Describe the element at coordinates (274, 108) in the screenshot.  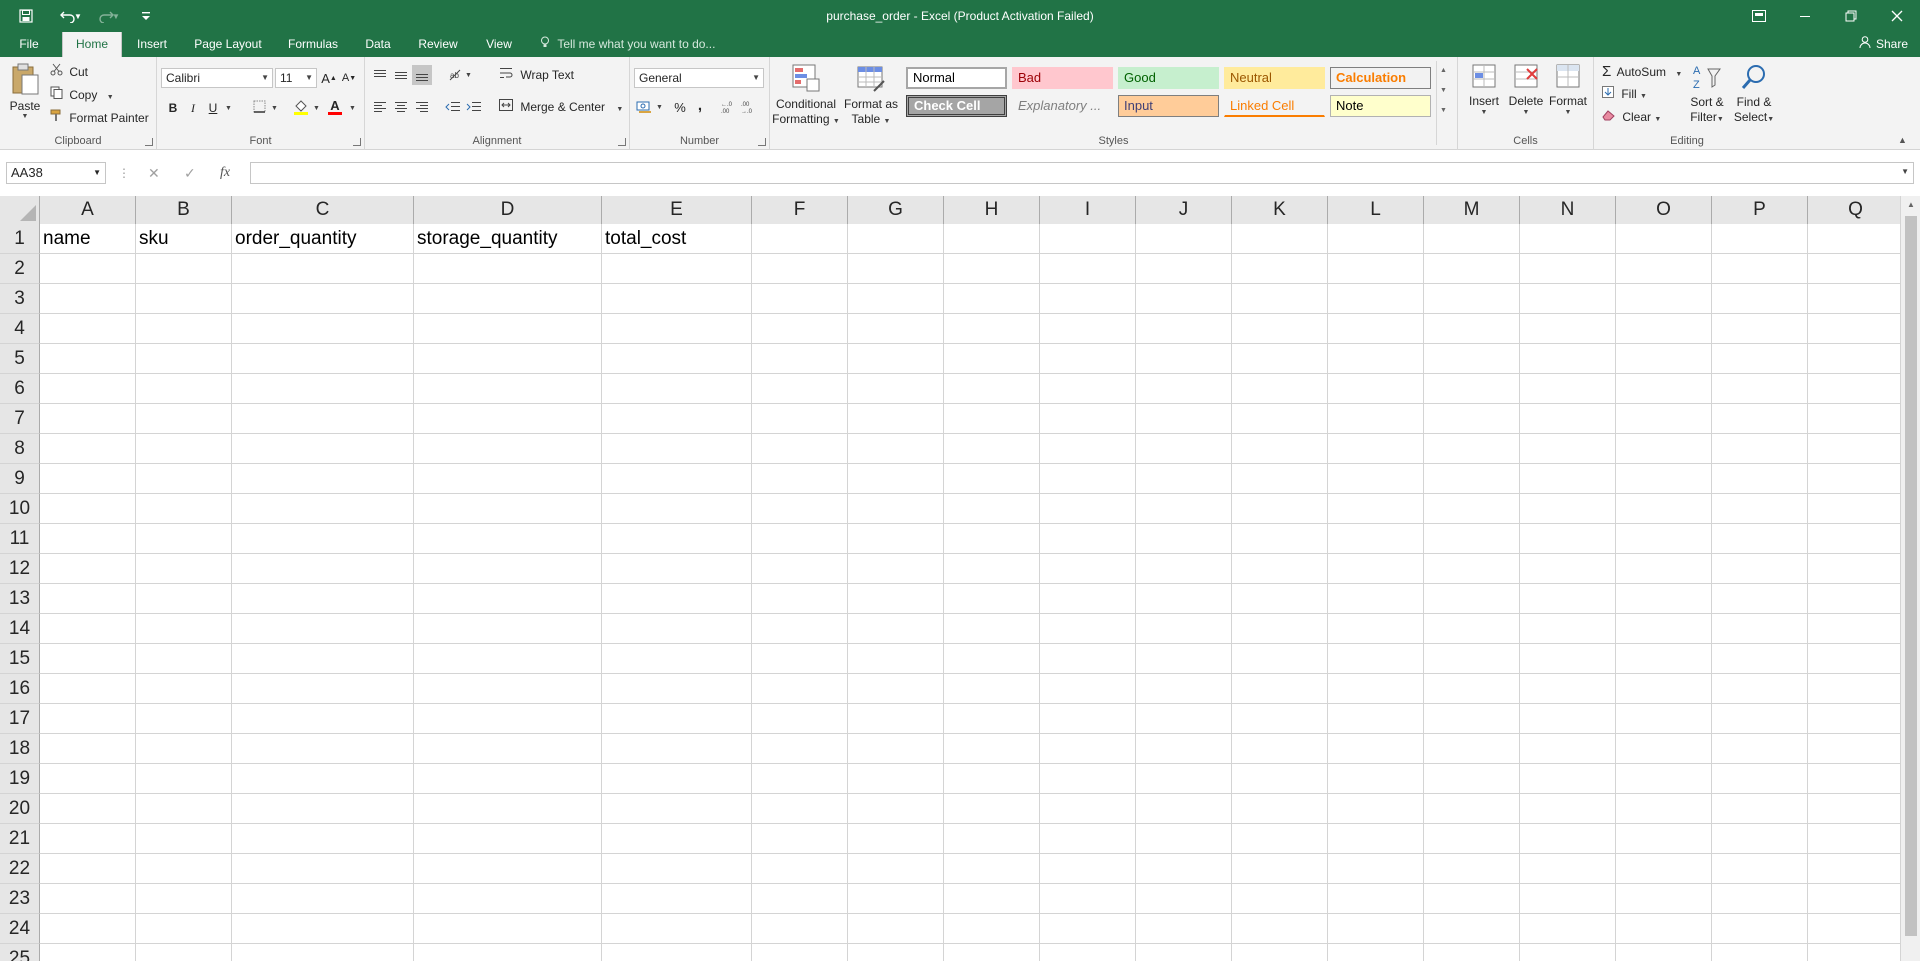
I see `borders-dropdown-icon: ▼` at that location.